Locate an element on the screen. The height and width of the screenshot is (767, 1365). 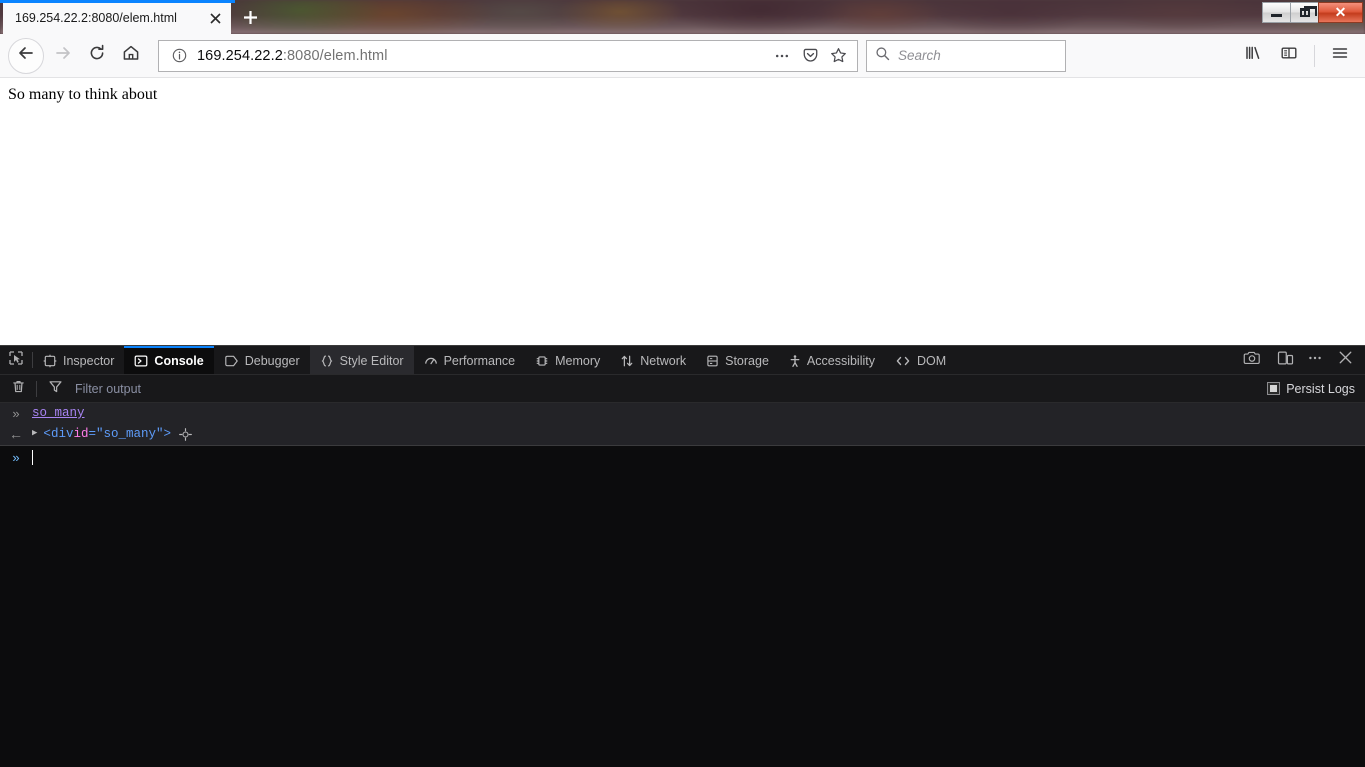
input-chevron-icon: » is located at coordinates (16, 413).